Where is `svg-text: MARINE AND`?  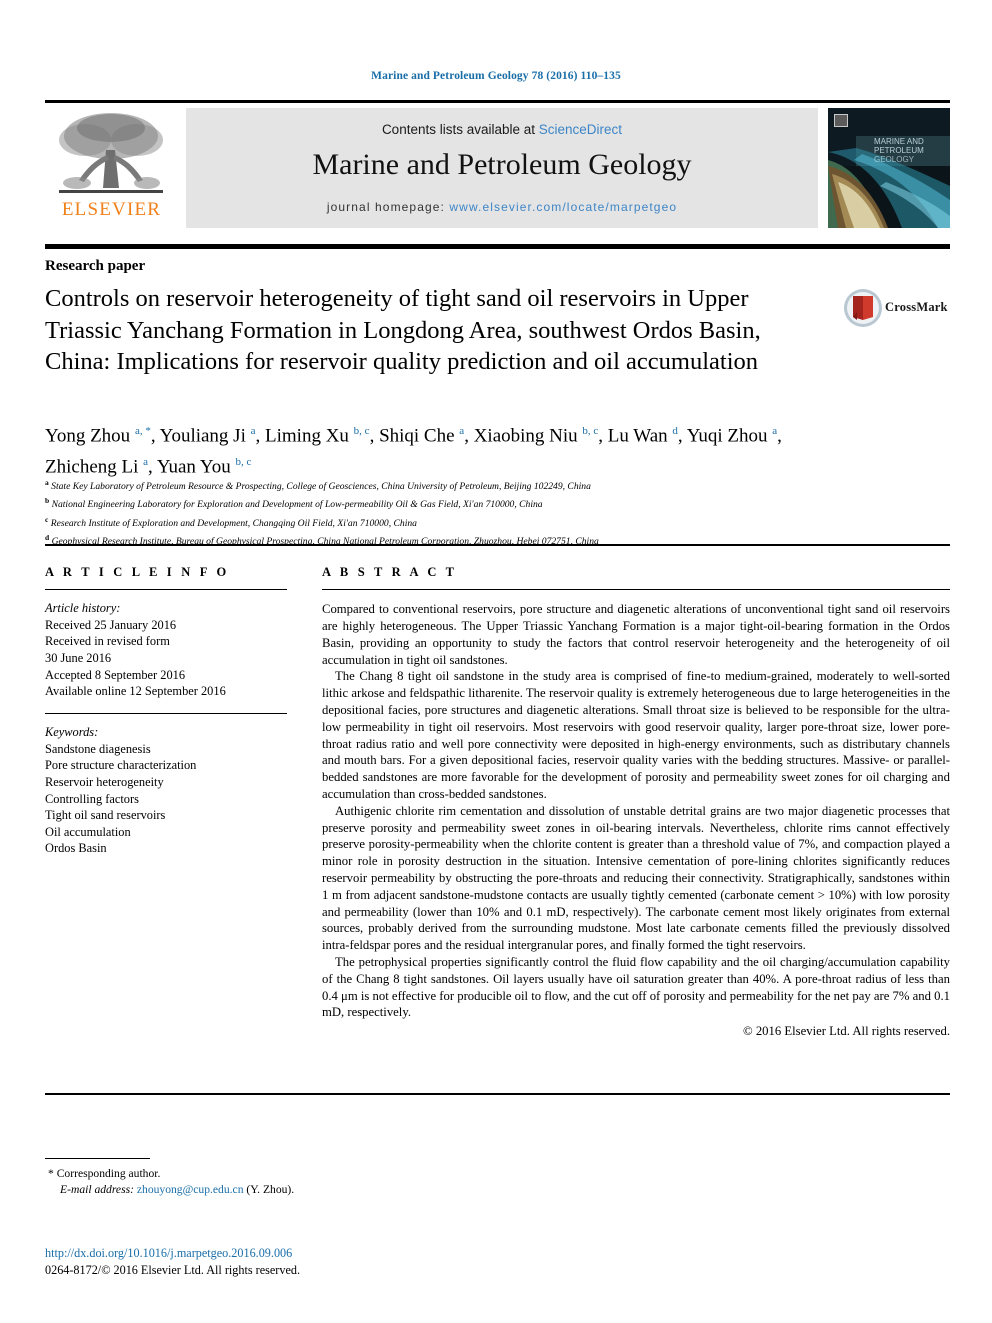 svg-text: MARINE AND is located at coordinates (899, 141).